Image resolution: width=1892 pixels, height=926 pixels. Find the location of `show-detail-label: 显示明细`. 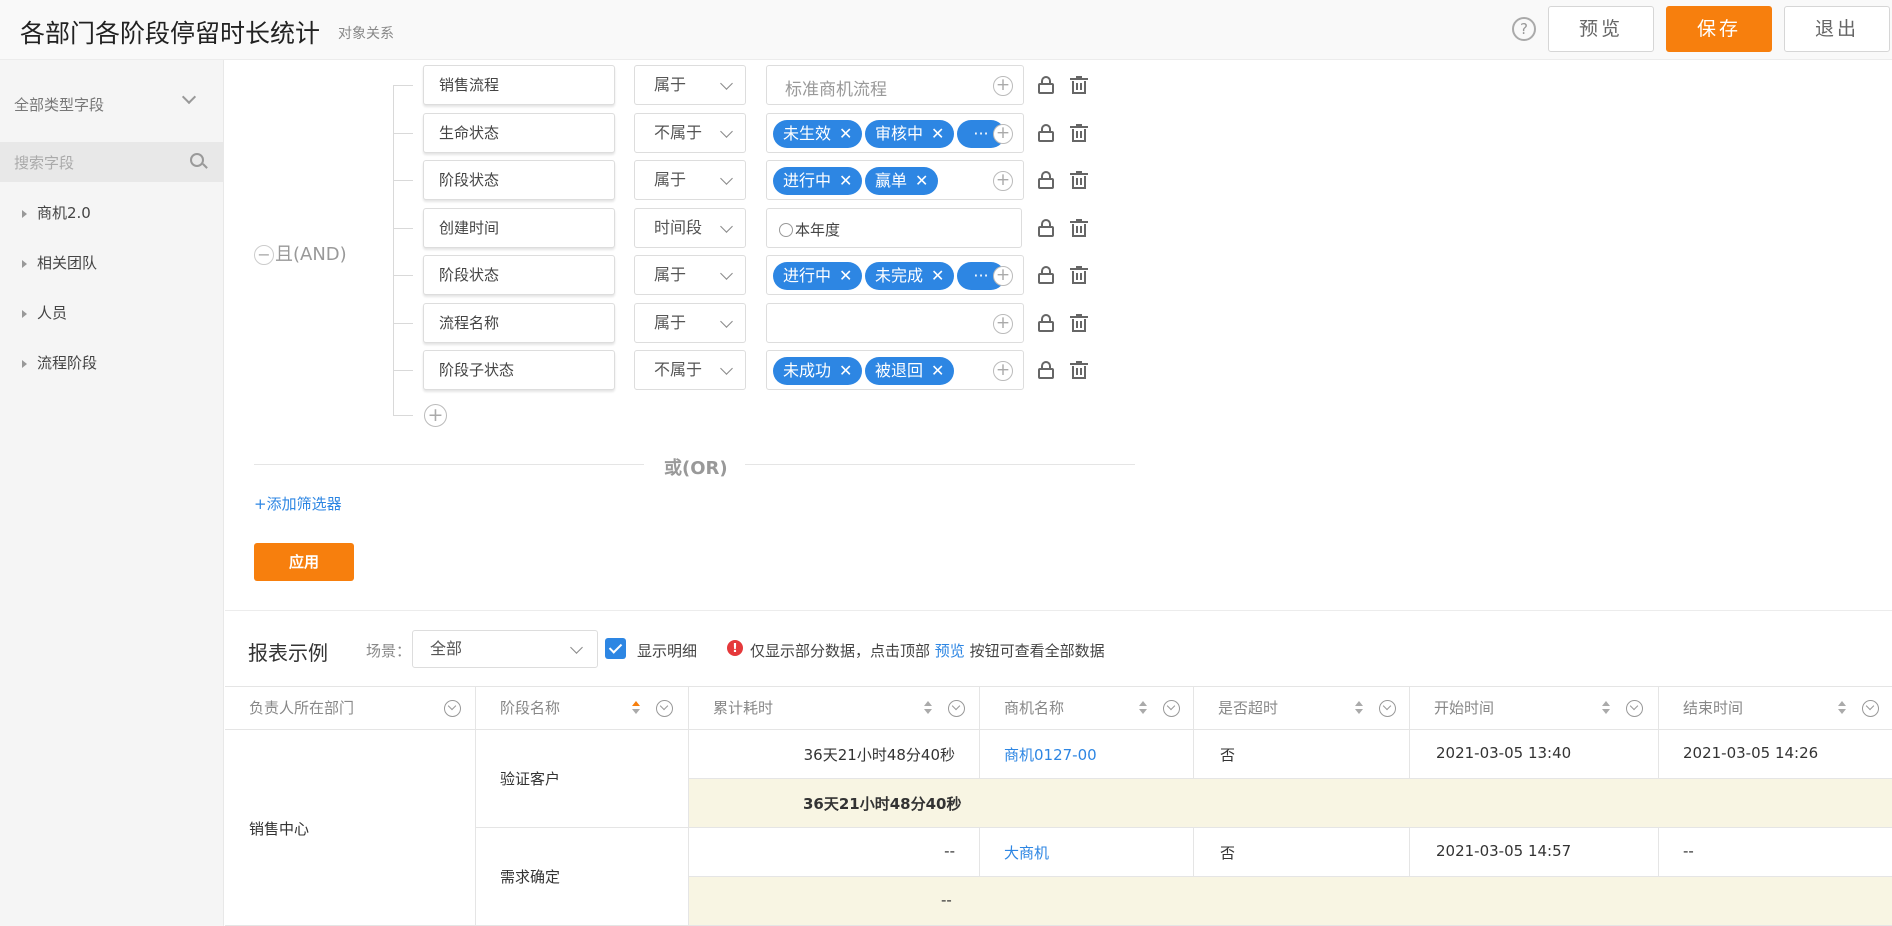

show-detail-label: 显示明细 is located at coordinates (667, 650).